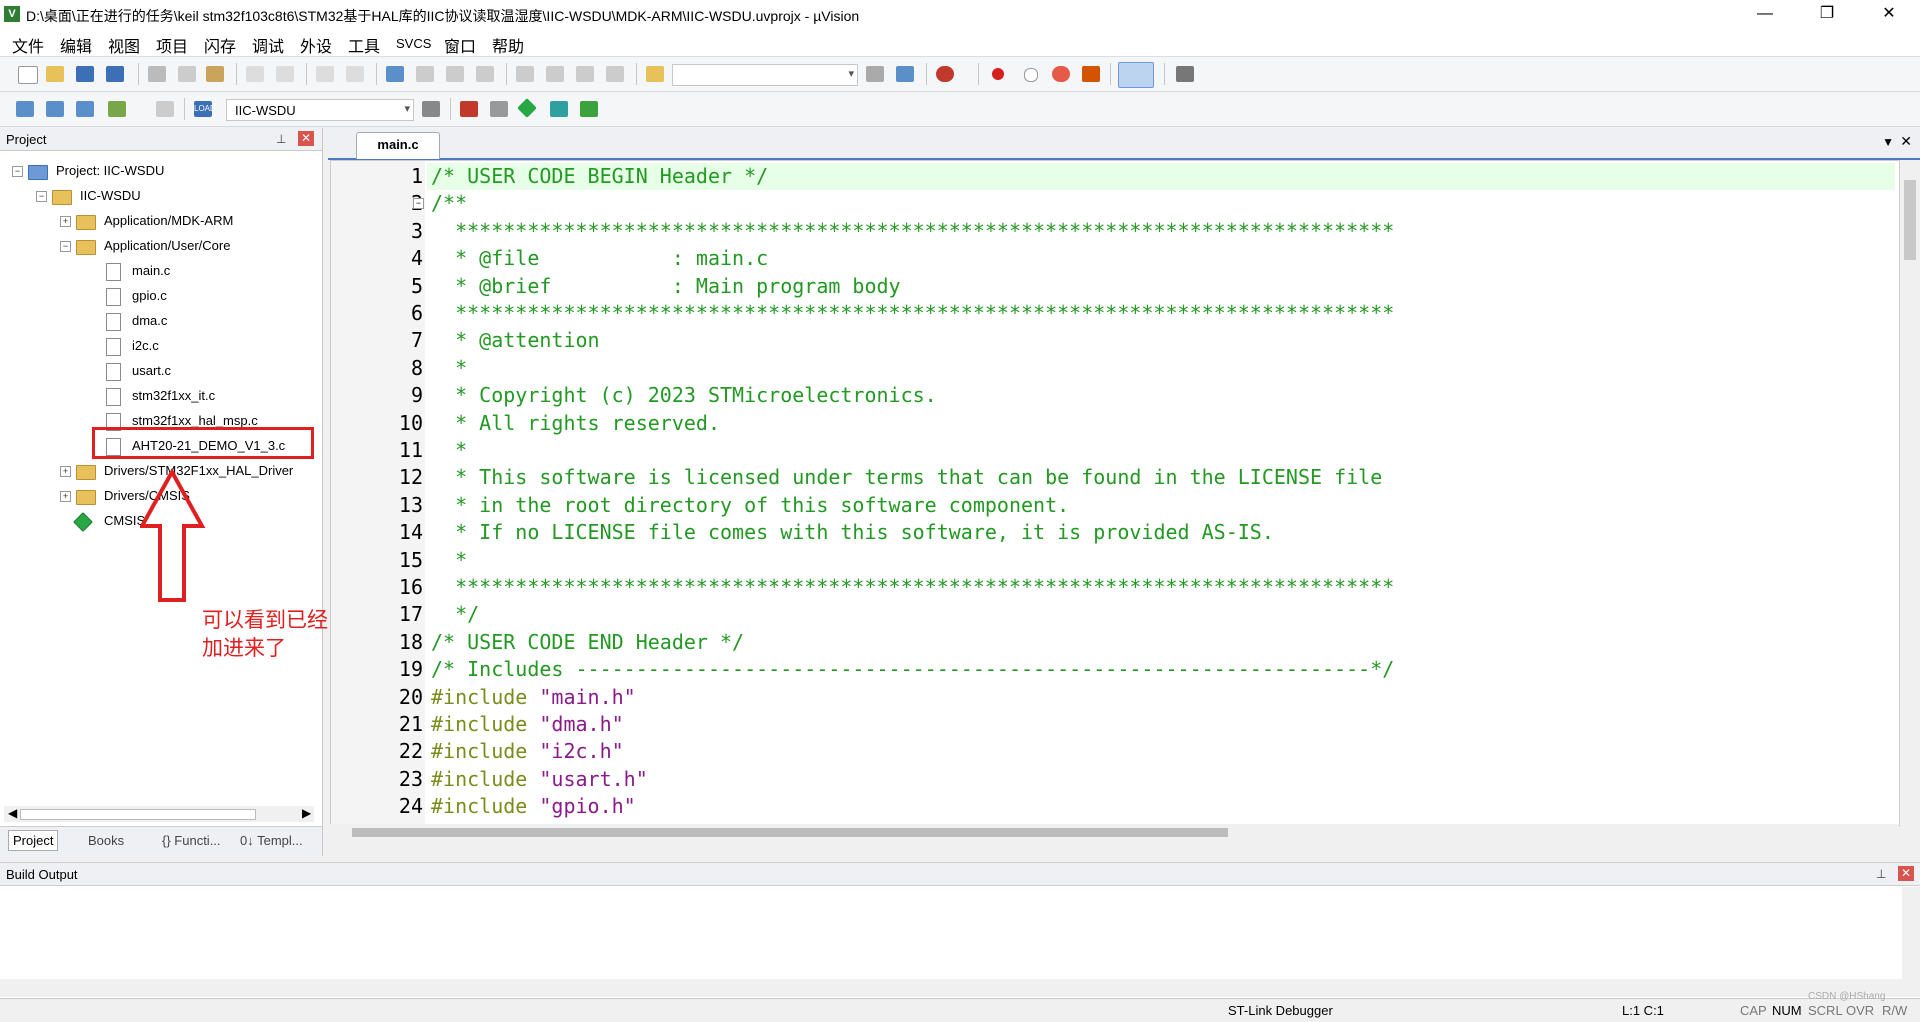  What do you see at coordinates (655, 74) in the screenshot?
I see `find-in-files-icon` at bounding box center [655, 74].